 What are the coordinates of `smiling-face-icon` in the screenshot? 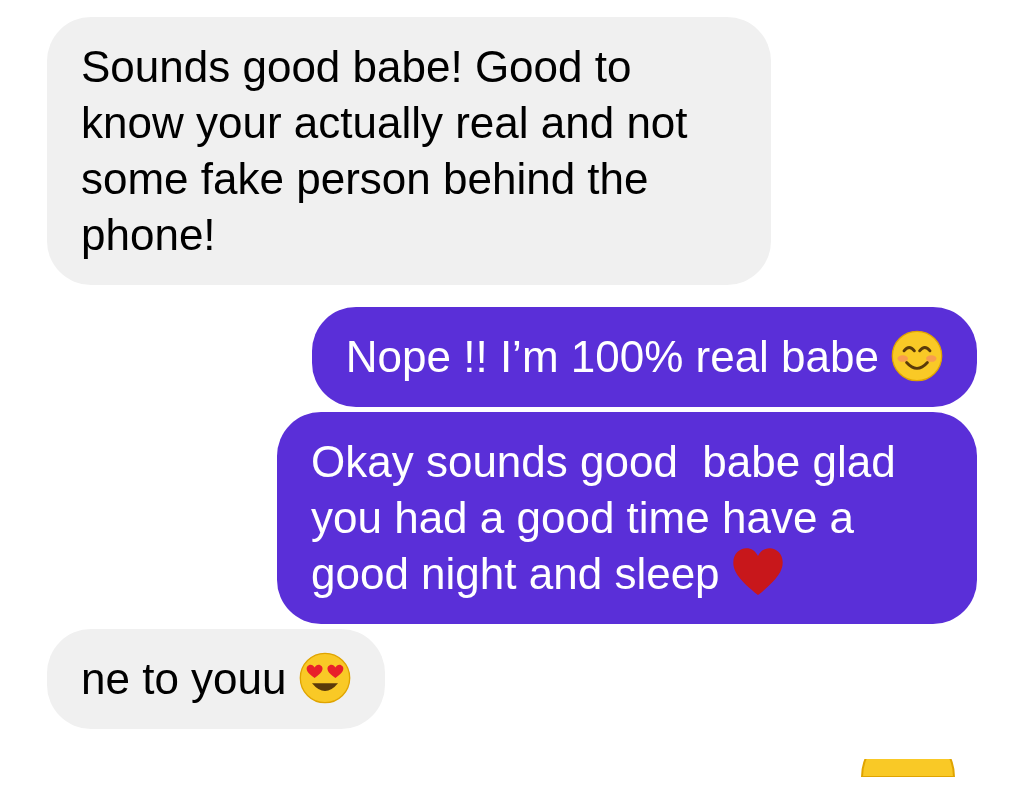 It's located at (917, 356).